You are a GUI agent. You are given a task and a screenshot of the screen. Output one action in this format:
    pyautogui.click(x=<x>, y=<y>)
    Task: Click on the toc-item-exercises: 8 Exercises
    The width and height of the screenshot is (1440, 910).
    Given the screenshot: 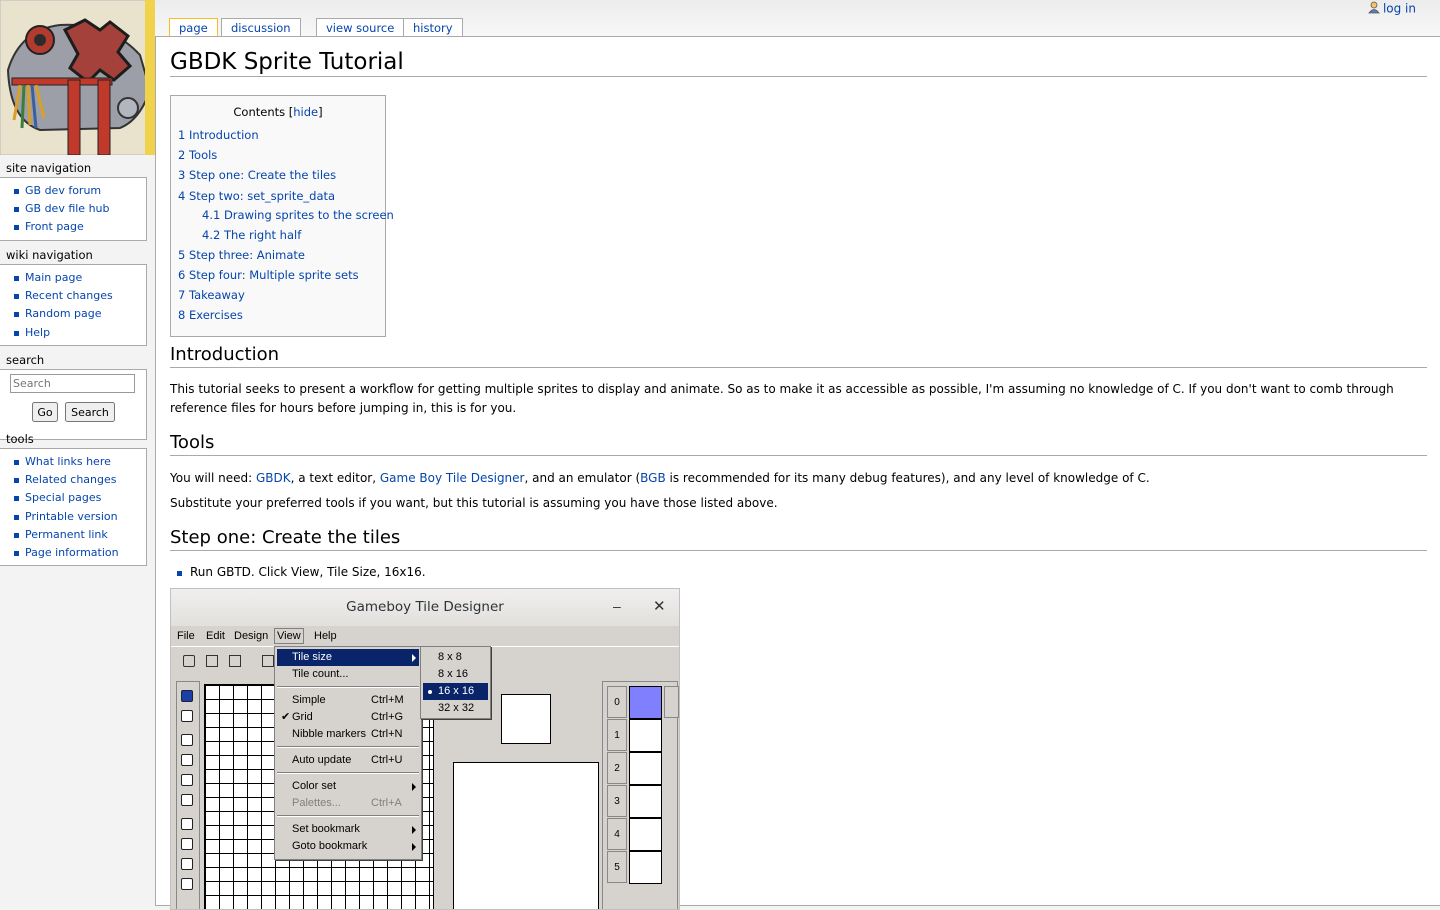 What is the action you would take?
    pyautogui.click(x=210, y=315)
    